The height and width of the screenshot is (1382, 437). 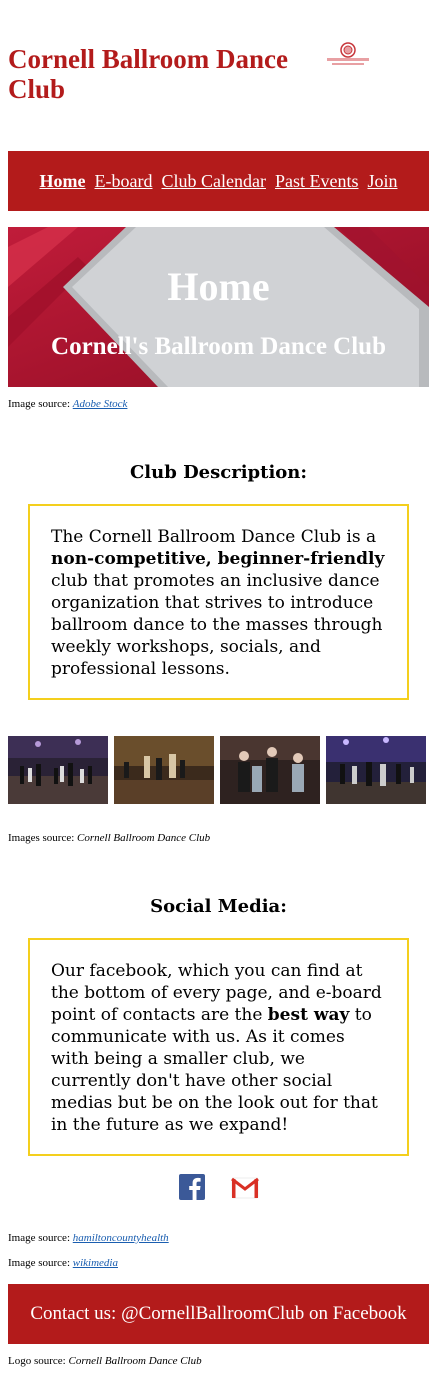 I want to click on site-header: Cornell Ballroom Dance Club, so click(x=218, y=74).